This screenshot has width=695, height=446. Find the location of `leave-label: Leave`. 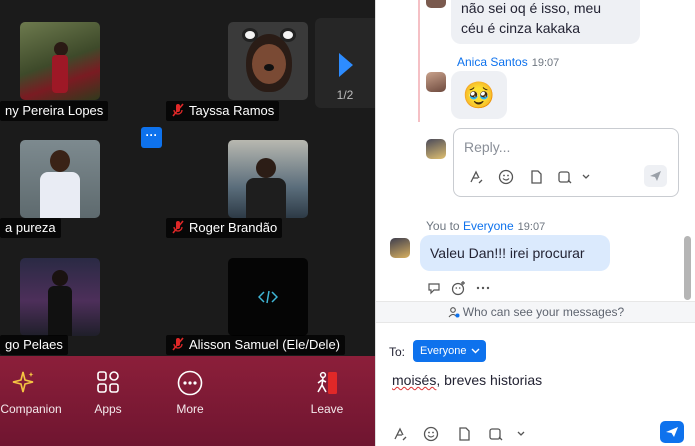

leave-label: Leave is located at coordinates (327, 409).